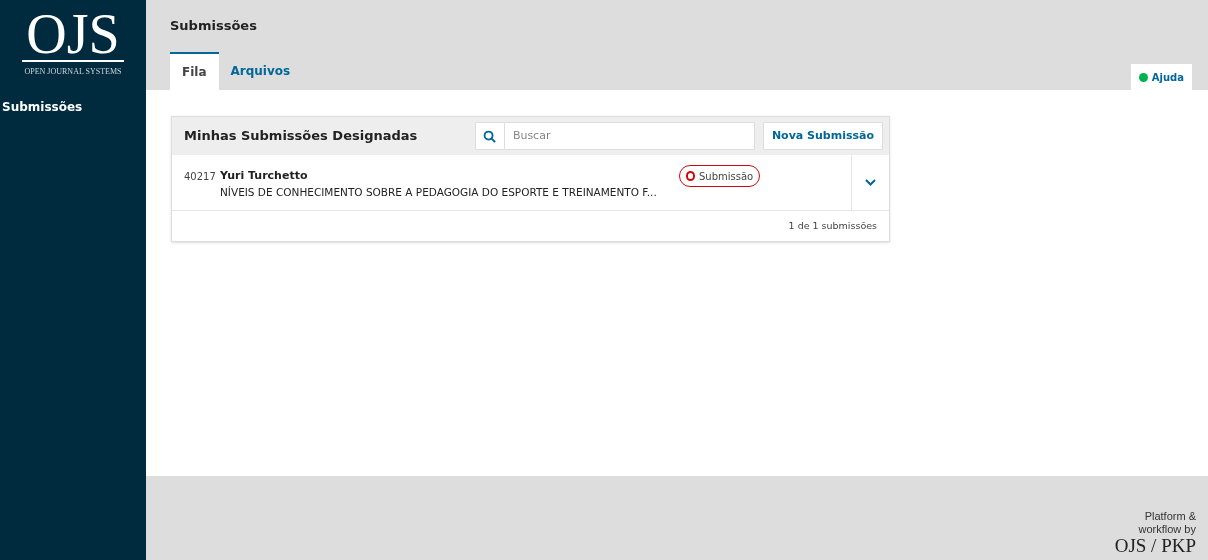 Image resolution: width=1208 pixels, height=560 pixels. Describe the element at coordinates (73, 72) in the screenshot. I see `logo-subtitle: OPEN JOURNAL SYSTEMS` at that location.